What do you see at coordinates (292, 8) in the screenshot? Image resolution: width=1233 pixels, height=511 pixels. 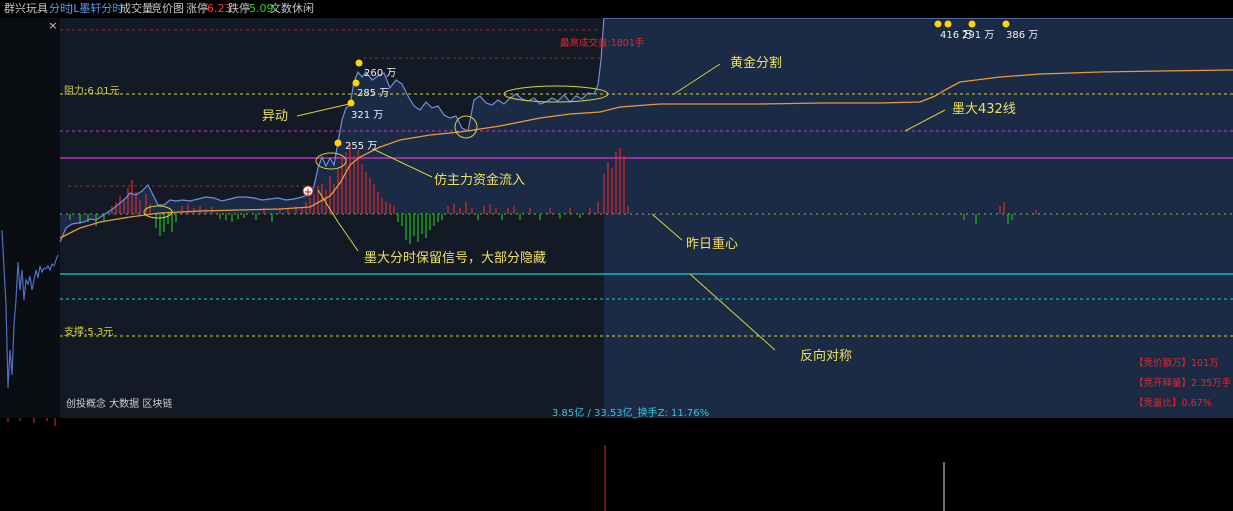 I see `font-label: 文数休闲` at bounding box center [292, 8].